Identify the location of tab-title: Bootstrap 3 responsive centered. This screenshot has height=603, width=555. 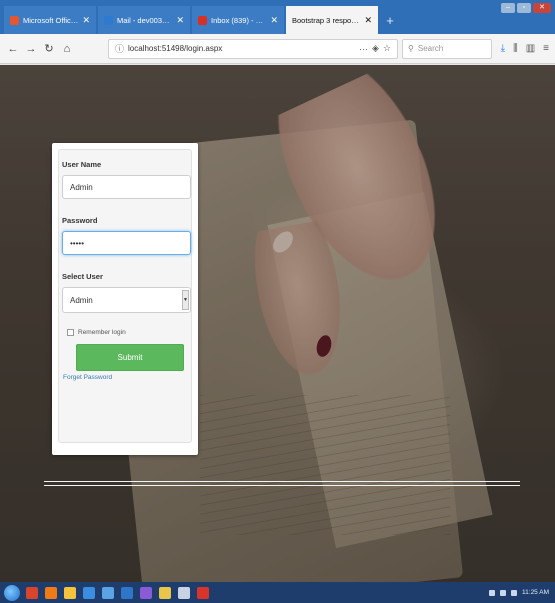
(326, 20).